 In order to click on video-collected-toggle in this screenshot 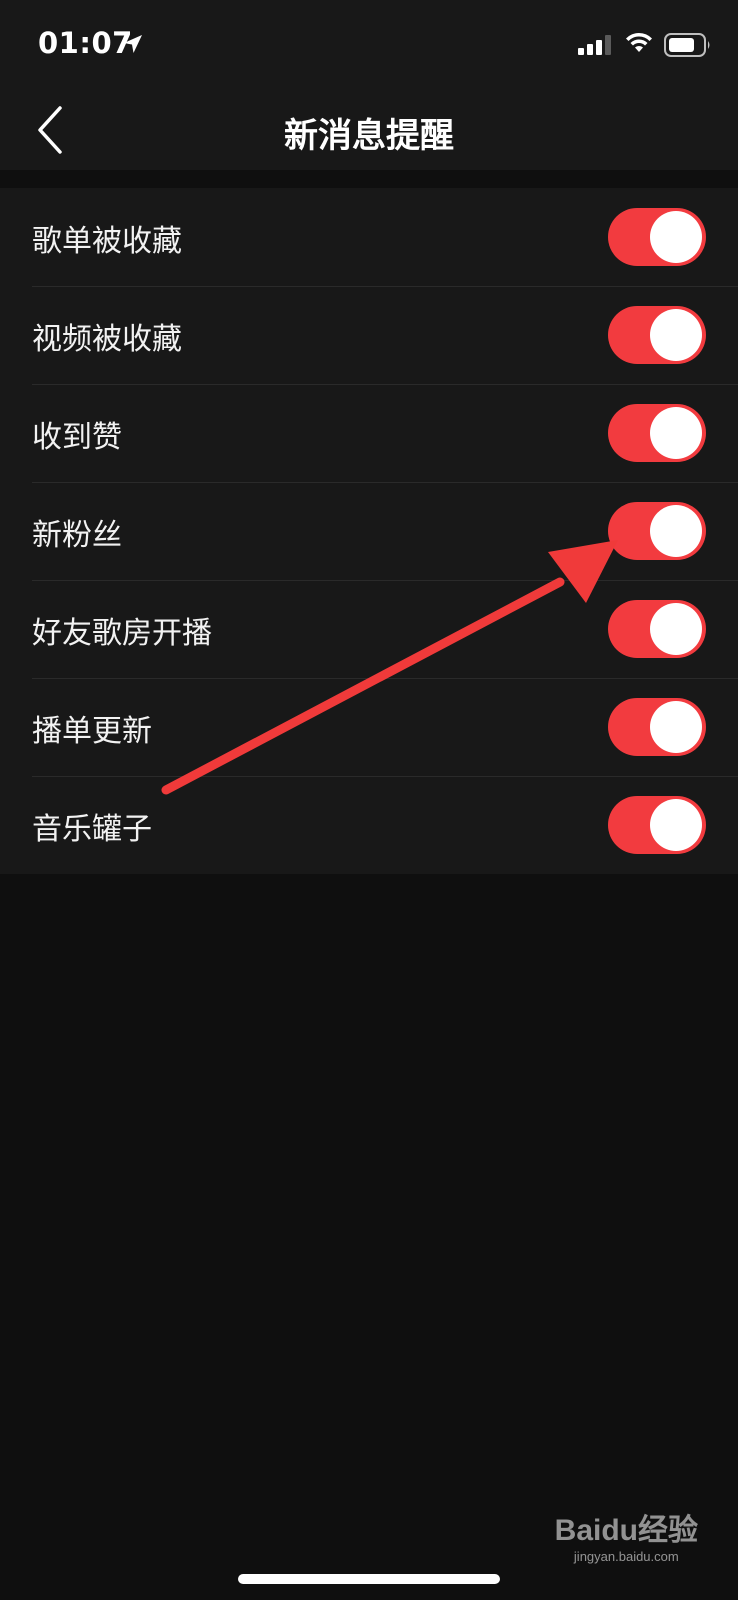, I will do `click(657, 335)`.